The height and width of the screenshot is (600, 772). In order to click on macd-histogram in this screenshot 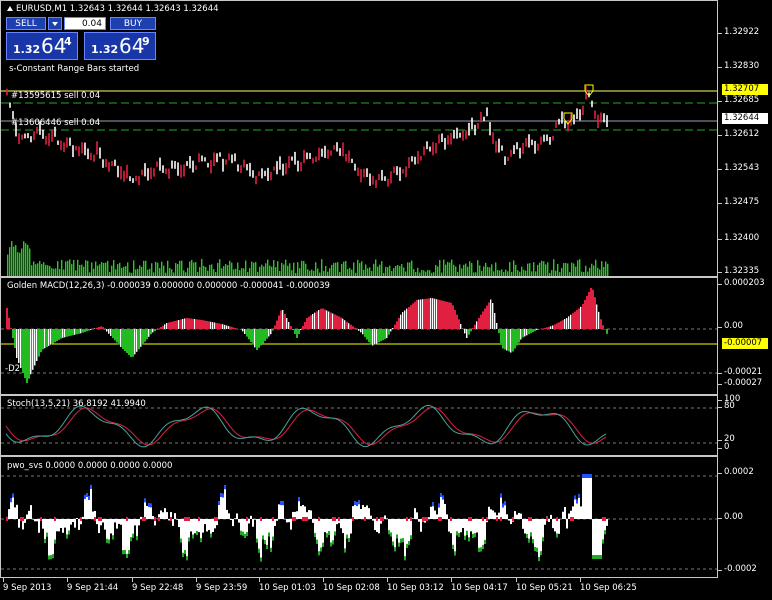, I will do `click(359, 335)`.